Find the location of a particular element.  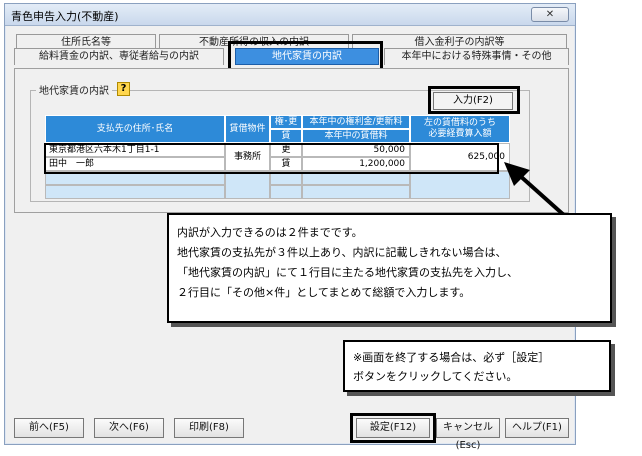

callout-settings-note: ※画面を終了する場合は、必ず［設定］ ボタンをクリックしてください。 is located at coordinates (477, 366).